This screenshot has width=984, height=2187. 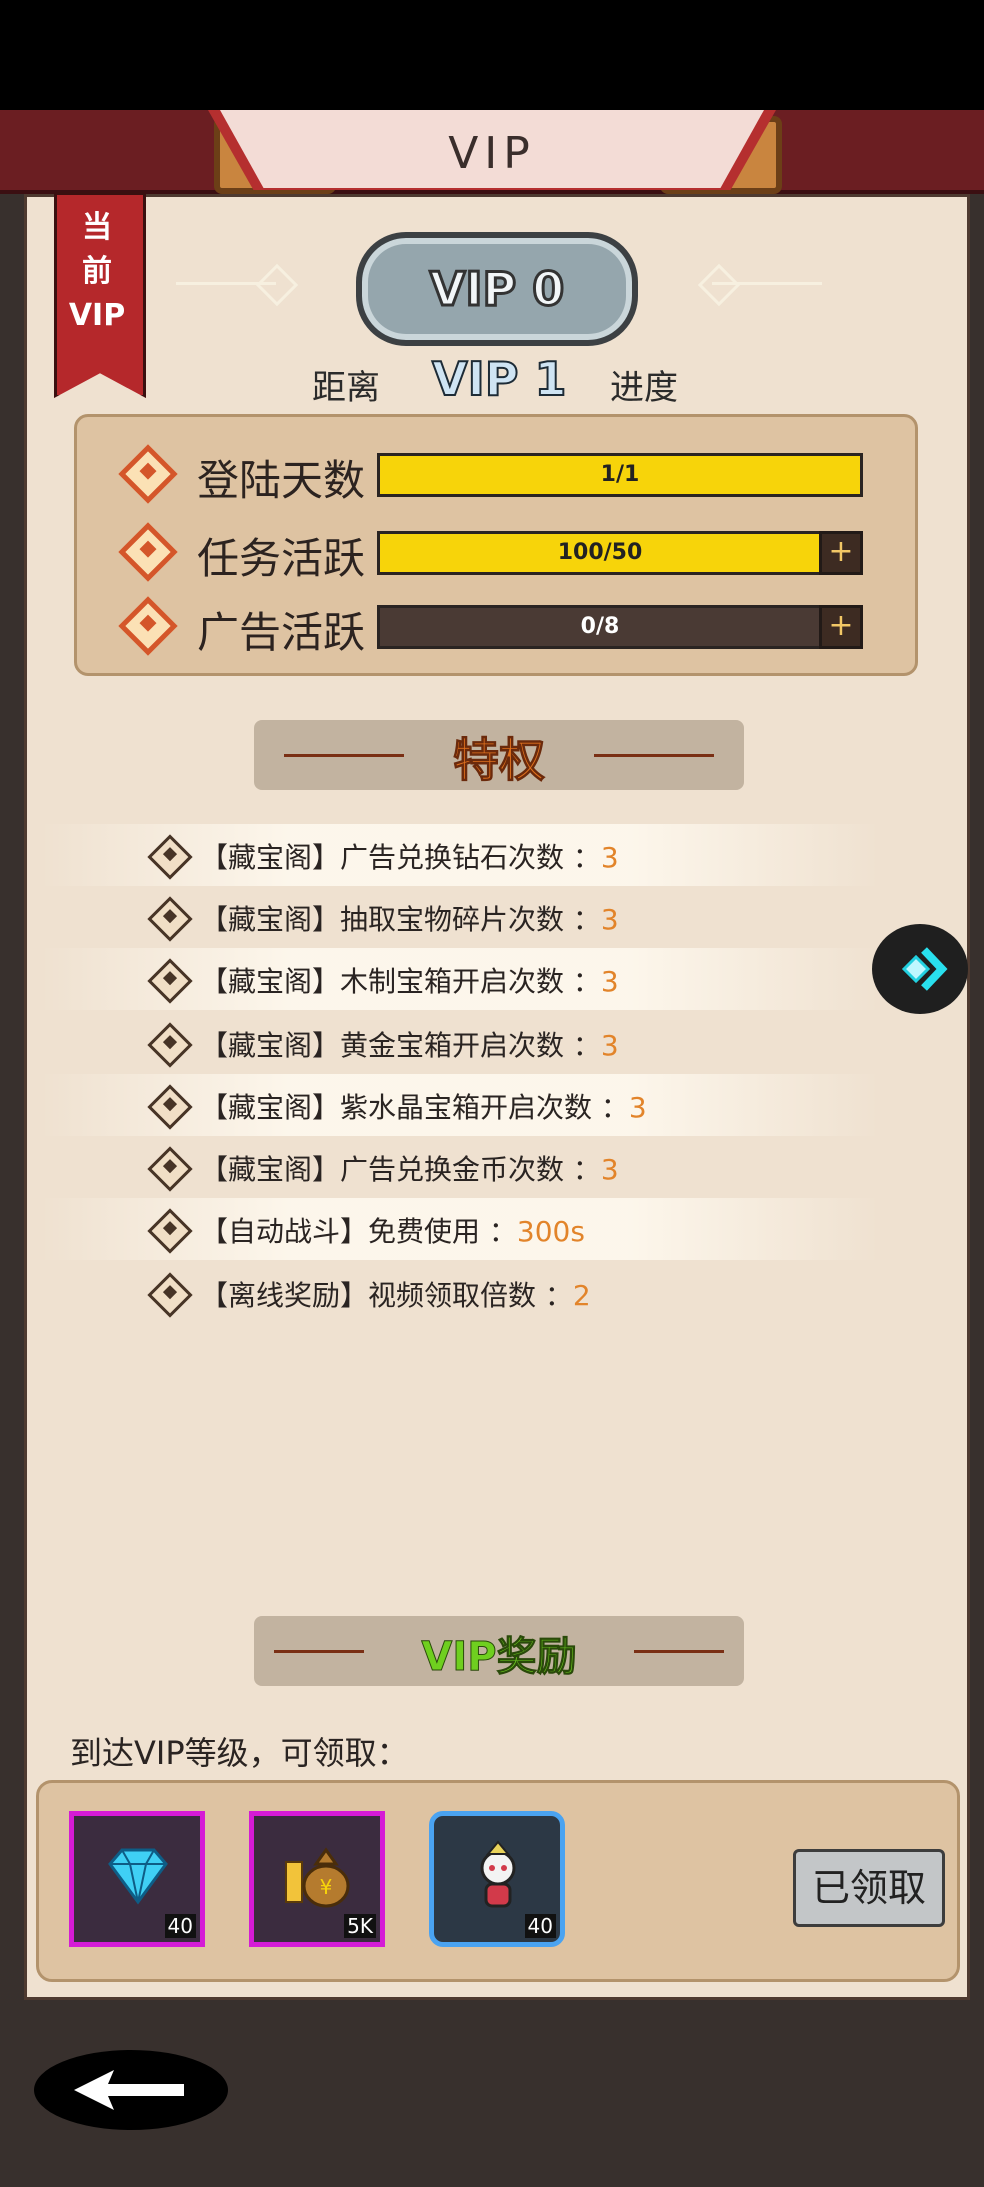 I want to click on stat-row-task-activity: 任务活跃 100/50 +, so click(x=496, y=552).